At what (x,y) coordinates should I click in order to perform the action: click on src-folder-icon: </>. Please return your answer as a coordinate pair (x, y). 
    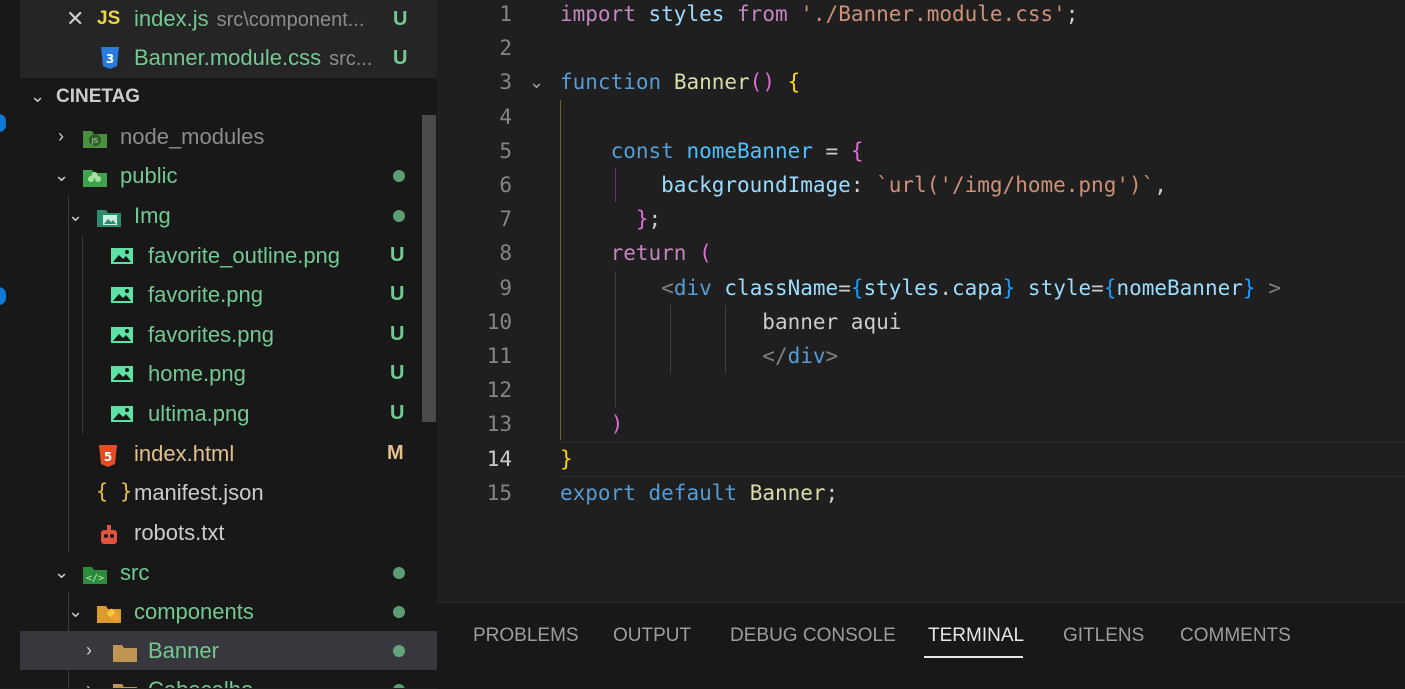
    Looking at the image, I should click on (94, 573).